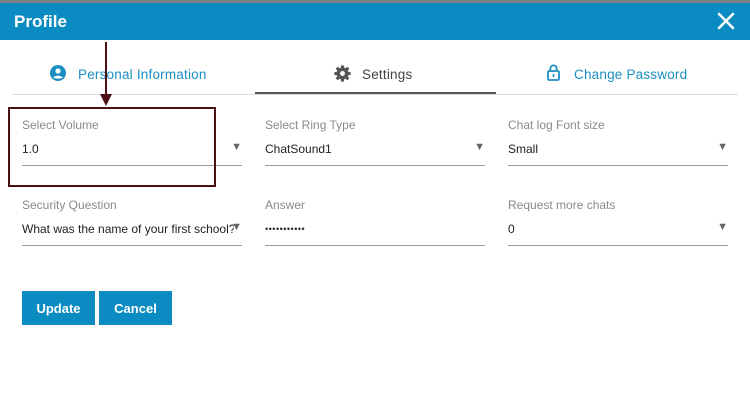 The image size is (750, 393). Describe the element at coordinates (375, 94) in the screenshot. I see `tabs-divider` at that location.